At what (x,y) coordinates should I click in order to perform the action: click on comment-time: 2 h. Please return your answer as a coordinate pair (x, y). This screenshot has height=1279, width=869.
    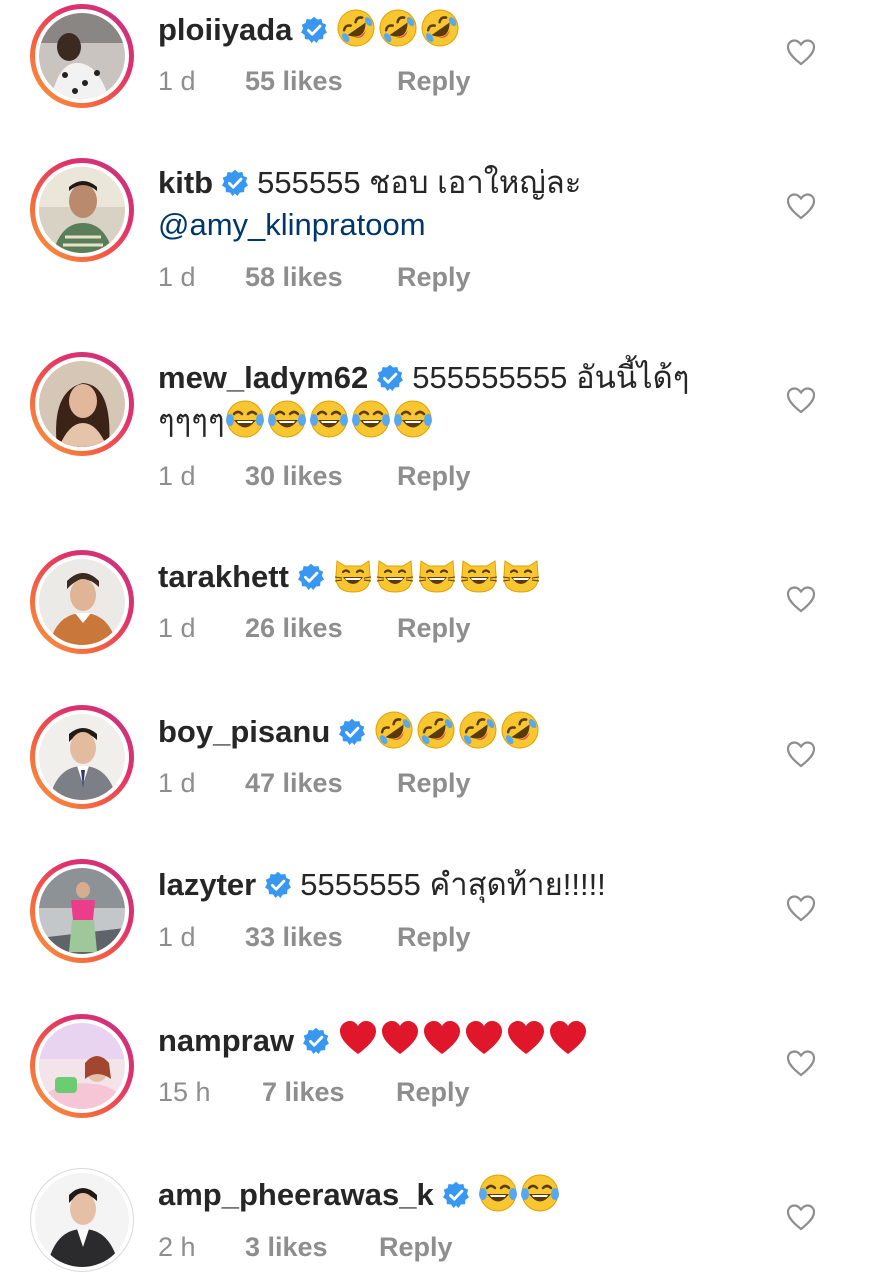
    Looking at the image, I should click on (177, 1247).